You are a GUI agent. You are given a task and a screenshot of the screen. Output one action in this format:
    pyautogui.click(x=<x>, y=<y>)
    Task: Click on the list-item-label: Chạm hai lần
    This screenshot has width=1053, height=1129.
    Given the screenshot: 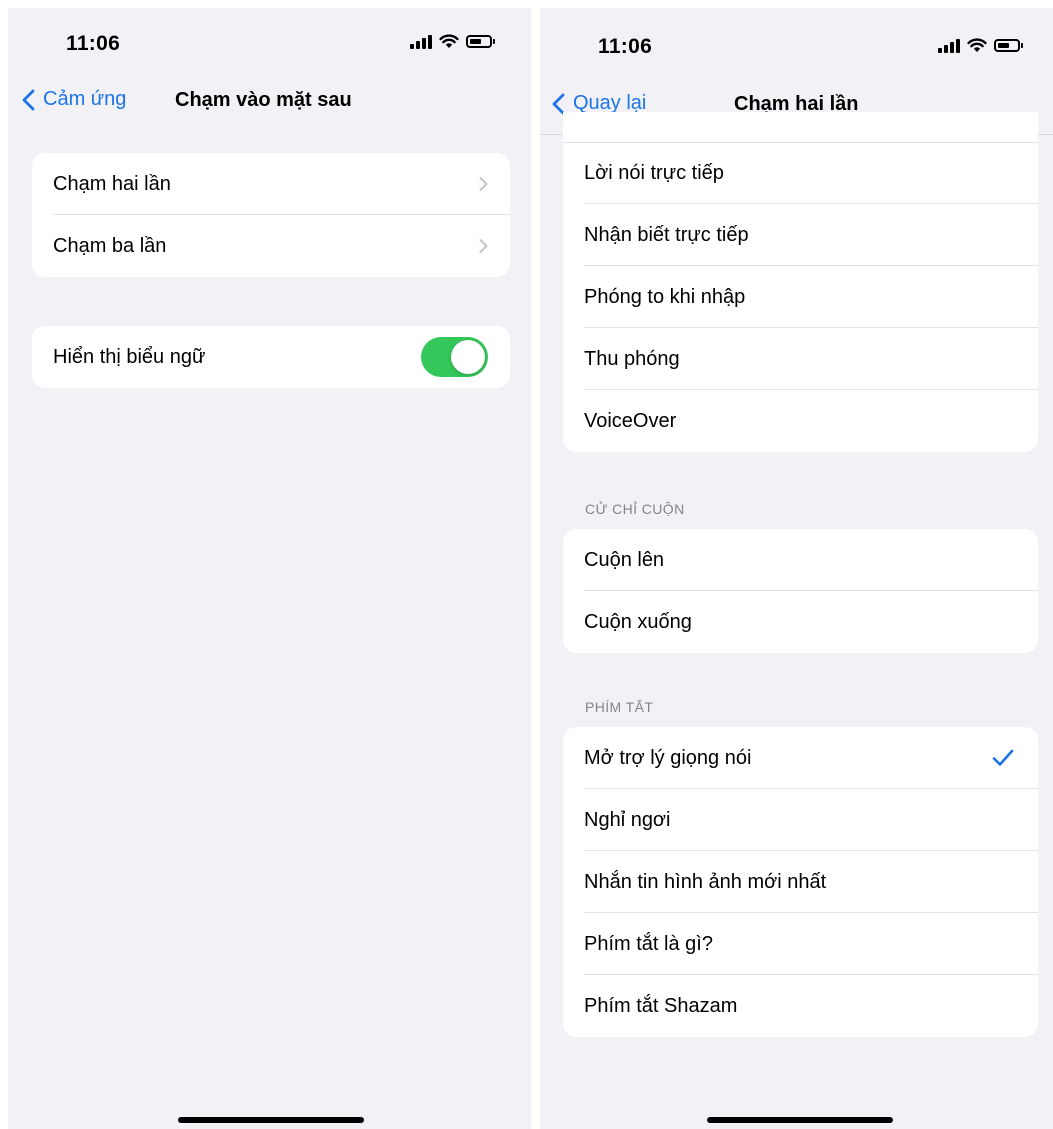 What is the action you would take?
    pyautogui.click(x=112, y=183)
    